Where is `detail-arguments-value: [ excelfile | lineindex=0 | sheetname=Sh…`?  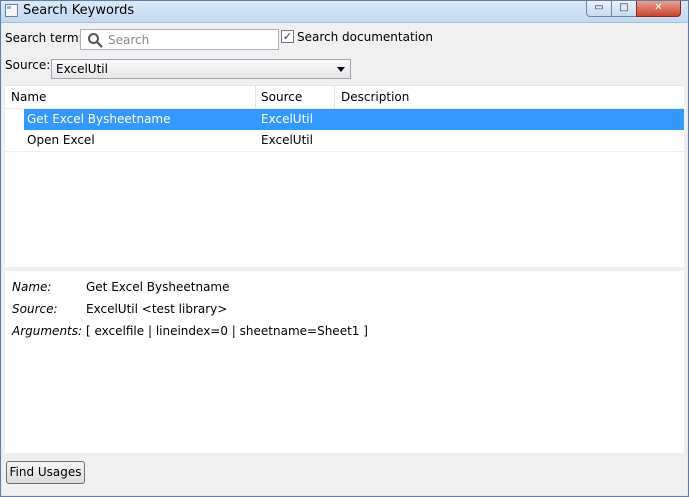 detail-arguments-value: [ excelfile | lineindex=0 | sheetname=Sh… is located at coordinates (227, 331).